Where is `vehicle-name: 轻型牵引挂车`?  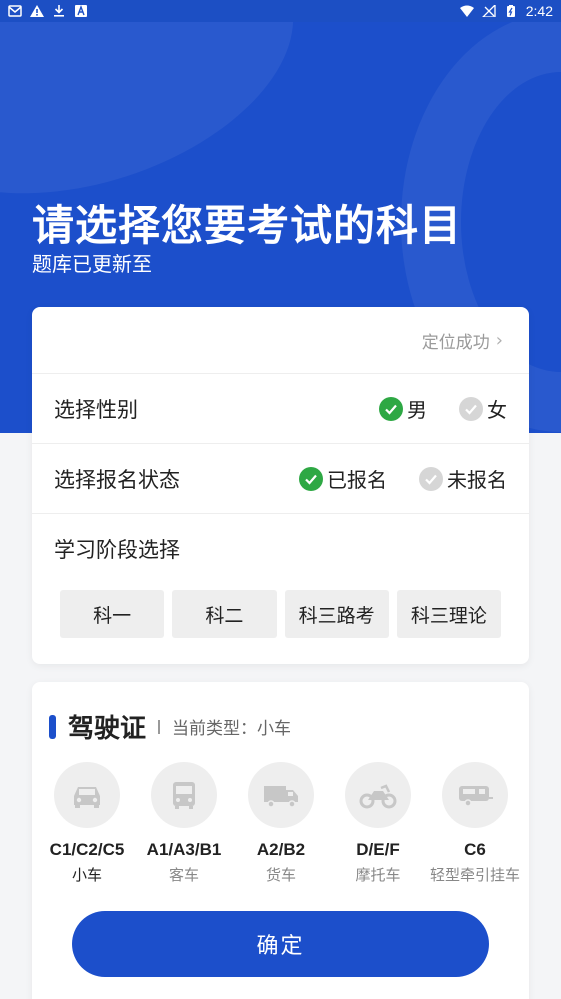
vehicle-name: 轻型牵引挂车 is located at coordinates (474, 875).